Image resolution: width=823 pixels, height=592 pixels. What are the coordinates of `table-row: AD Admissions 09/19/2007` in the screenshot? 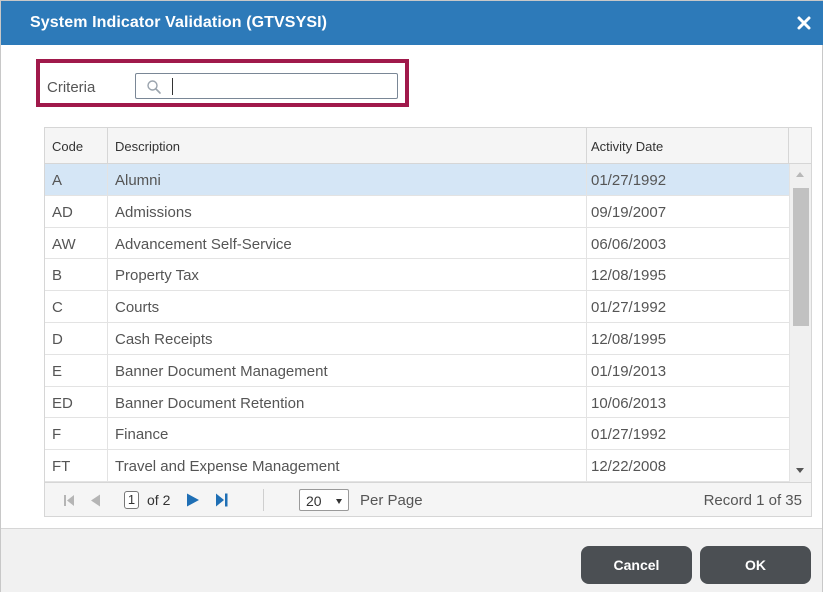 It's located at (417, 211).